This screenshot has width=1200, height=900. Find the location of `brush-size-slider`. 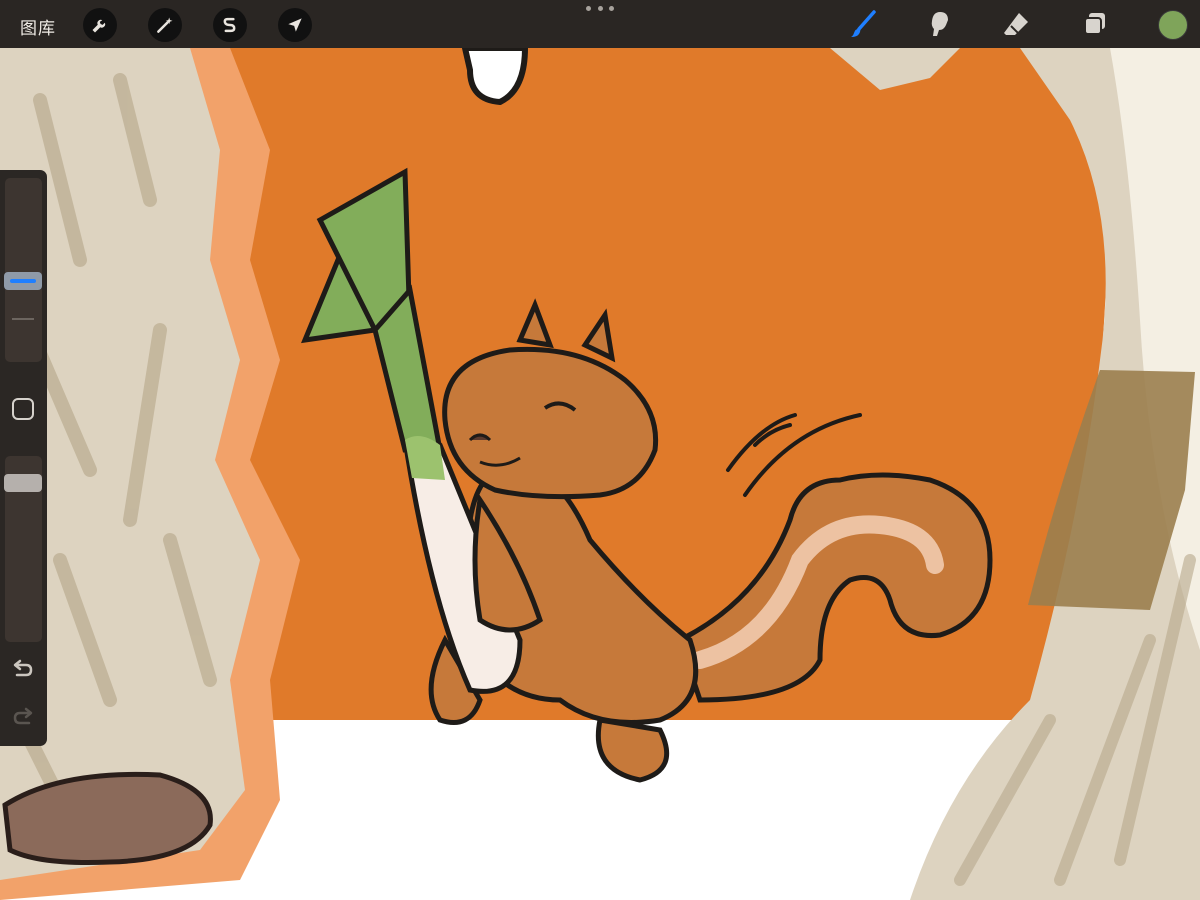

brush-size-slider is located at coordinates (23, 270).